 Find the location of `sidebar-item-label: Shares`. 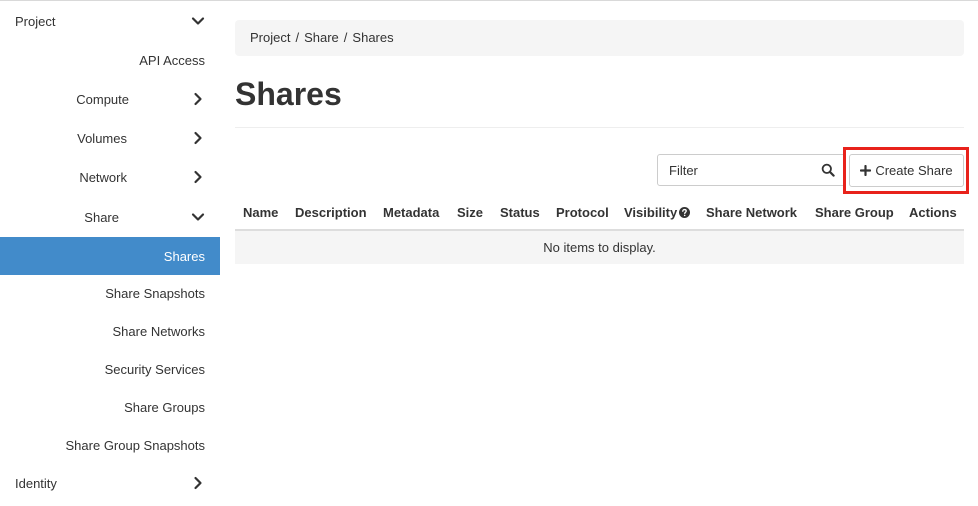

sidebar-item-label: Shares is located at coordinates (184, 256).